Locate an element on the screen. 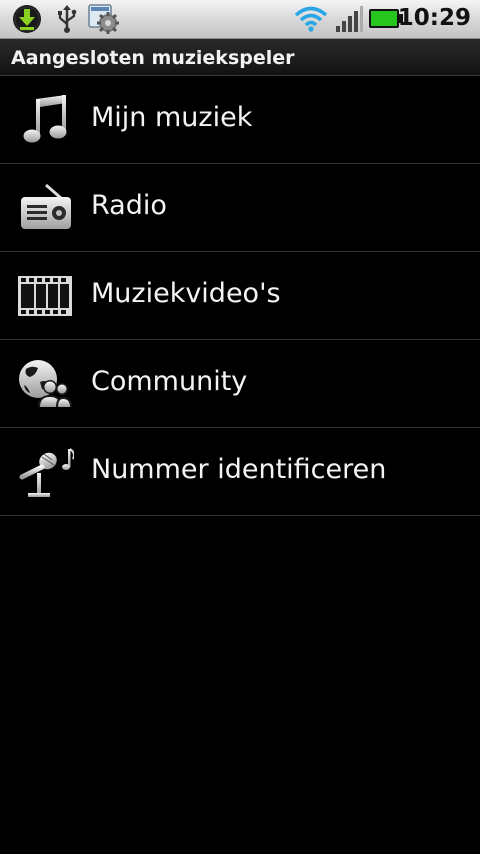  menu-item-label: Mijn muziek is located at coordinates (172, 117).